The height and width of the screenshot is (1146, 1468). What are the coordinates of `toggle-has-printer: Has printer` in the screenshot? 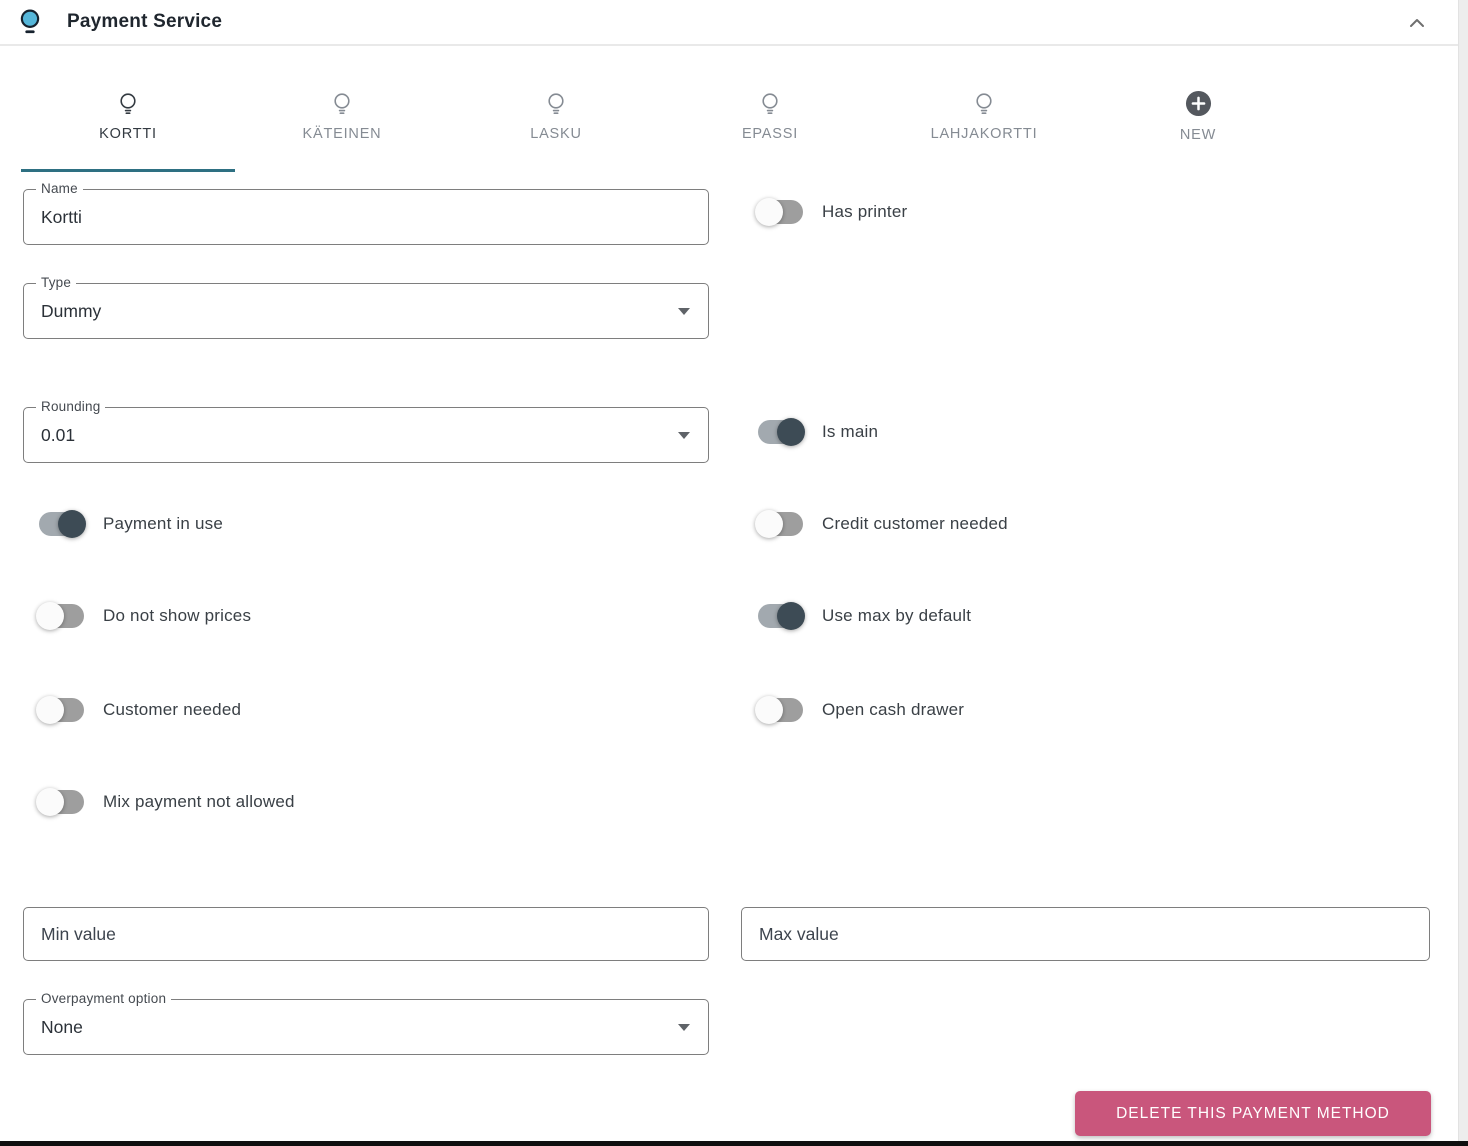 It's located at (831, 212).